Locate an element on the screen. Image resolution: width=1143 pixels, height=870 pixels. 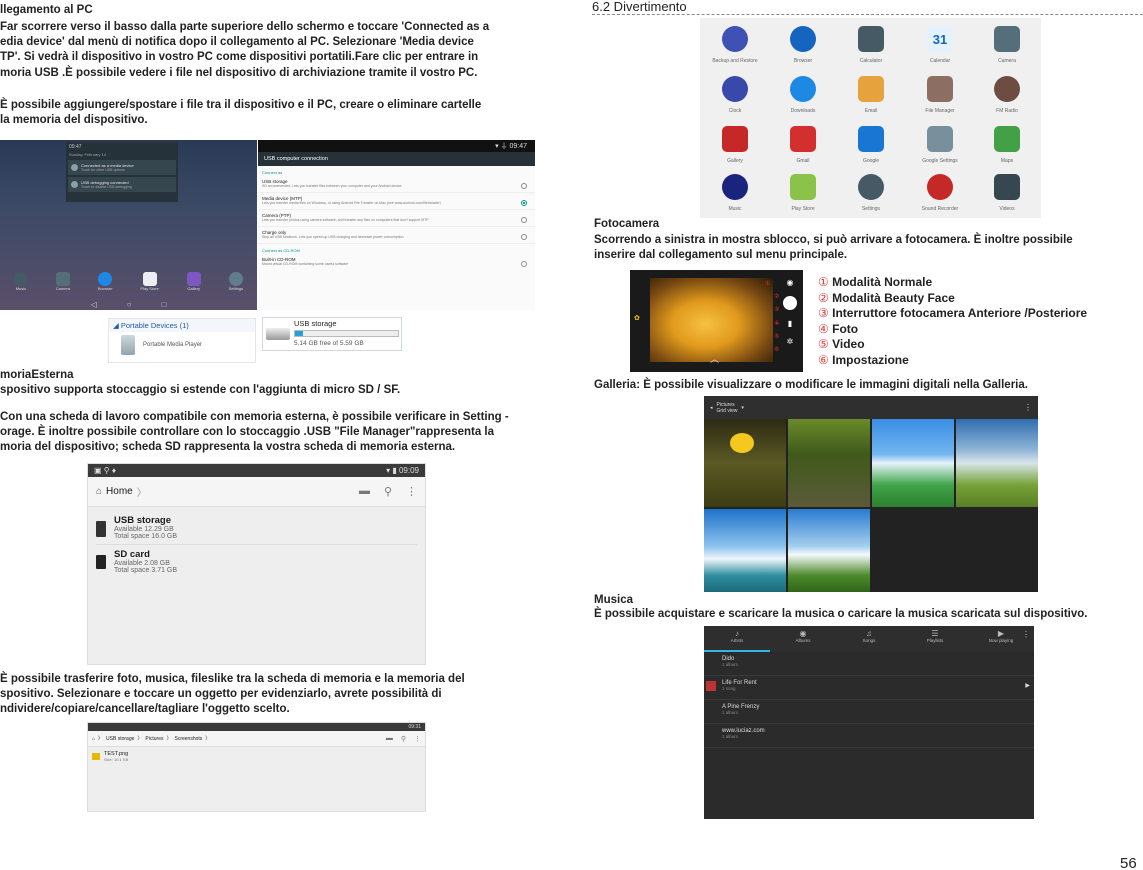
downloads-icon is located at coordinates (803, 89).